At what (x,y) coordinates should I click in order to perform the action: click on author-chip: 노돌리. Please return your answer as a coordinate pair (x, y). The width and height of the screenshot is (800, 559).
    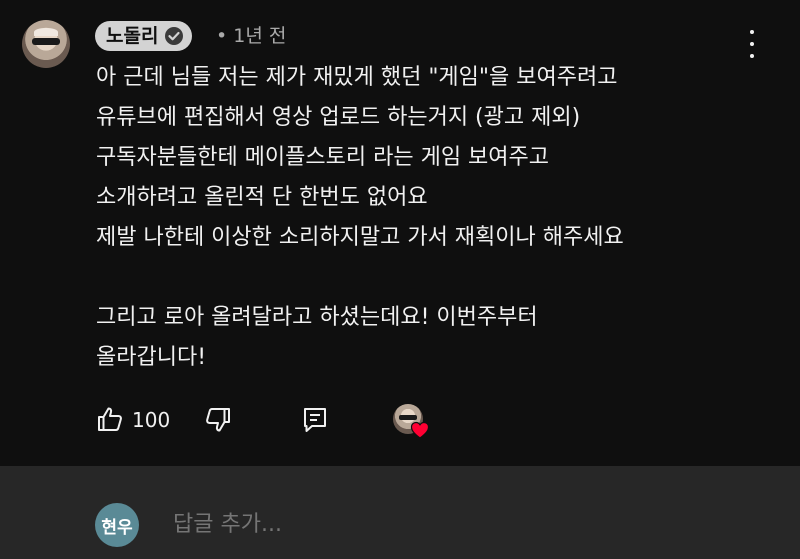
    Looking at the image, I should click on (144, 36).